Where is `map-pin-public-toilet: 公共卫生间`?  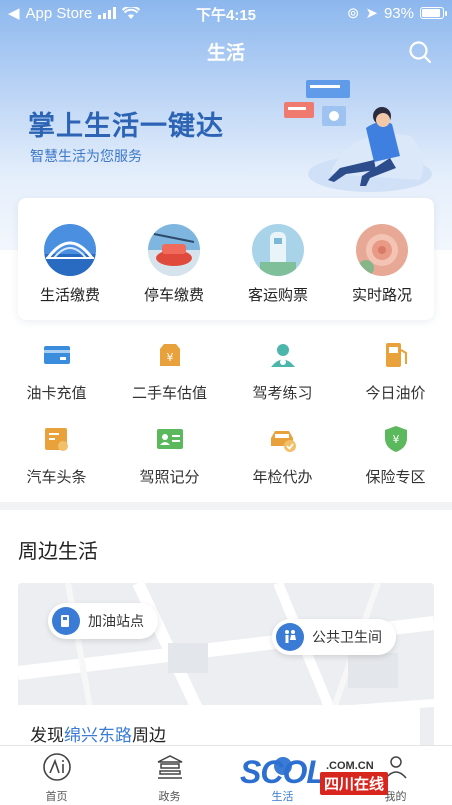 map-pin-public-toilet: 公共卫生间 is located at coordinates (334, 637).